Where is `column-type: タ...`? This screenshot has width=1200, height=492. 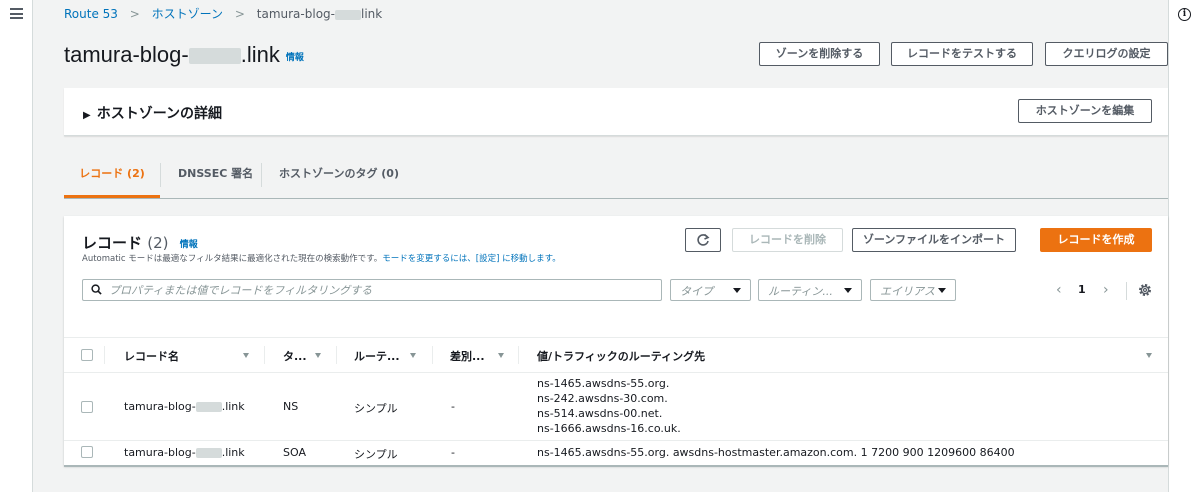
column-type: タ... is located at coordinates (295, 356).